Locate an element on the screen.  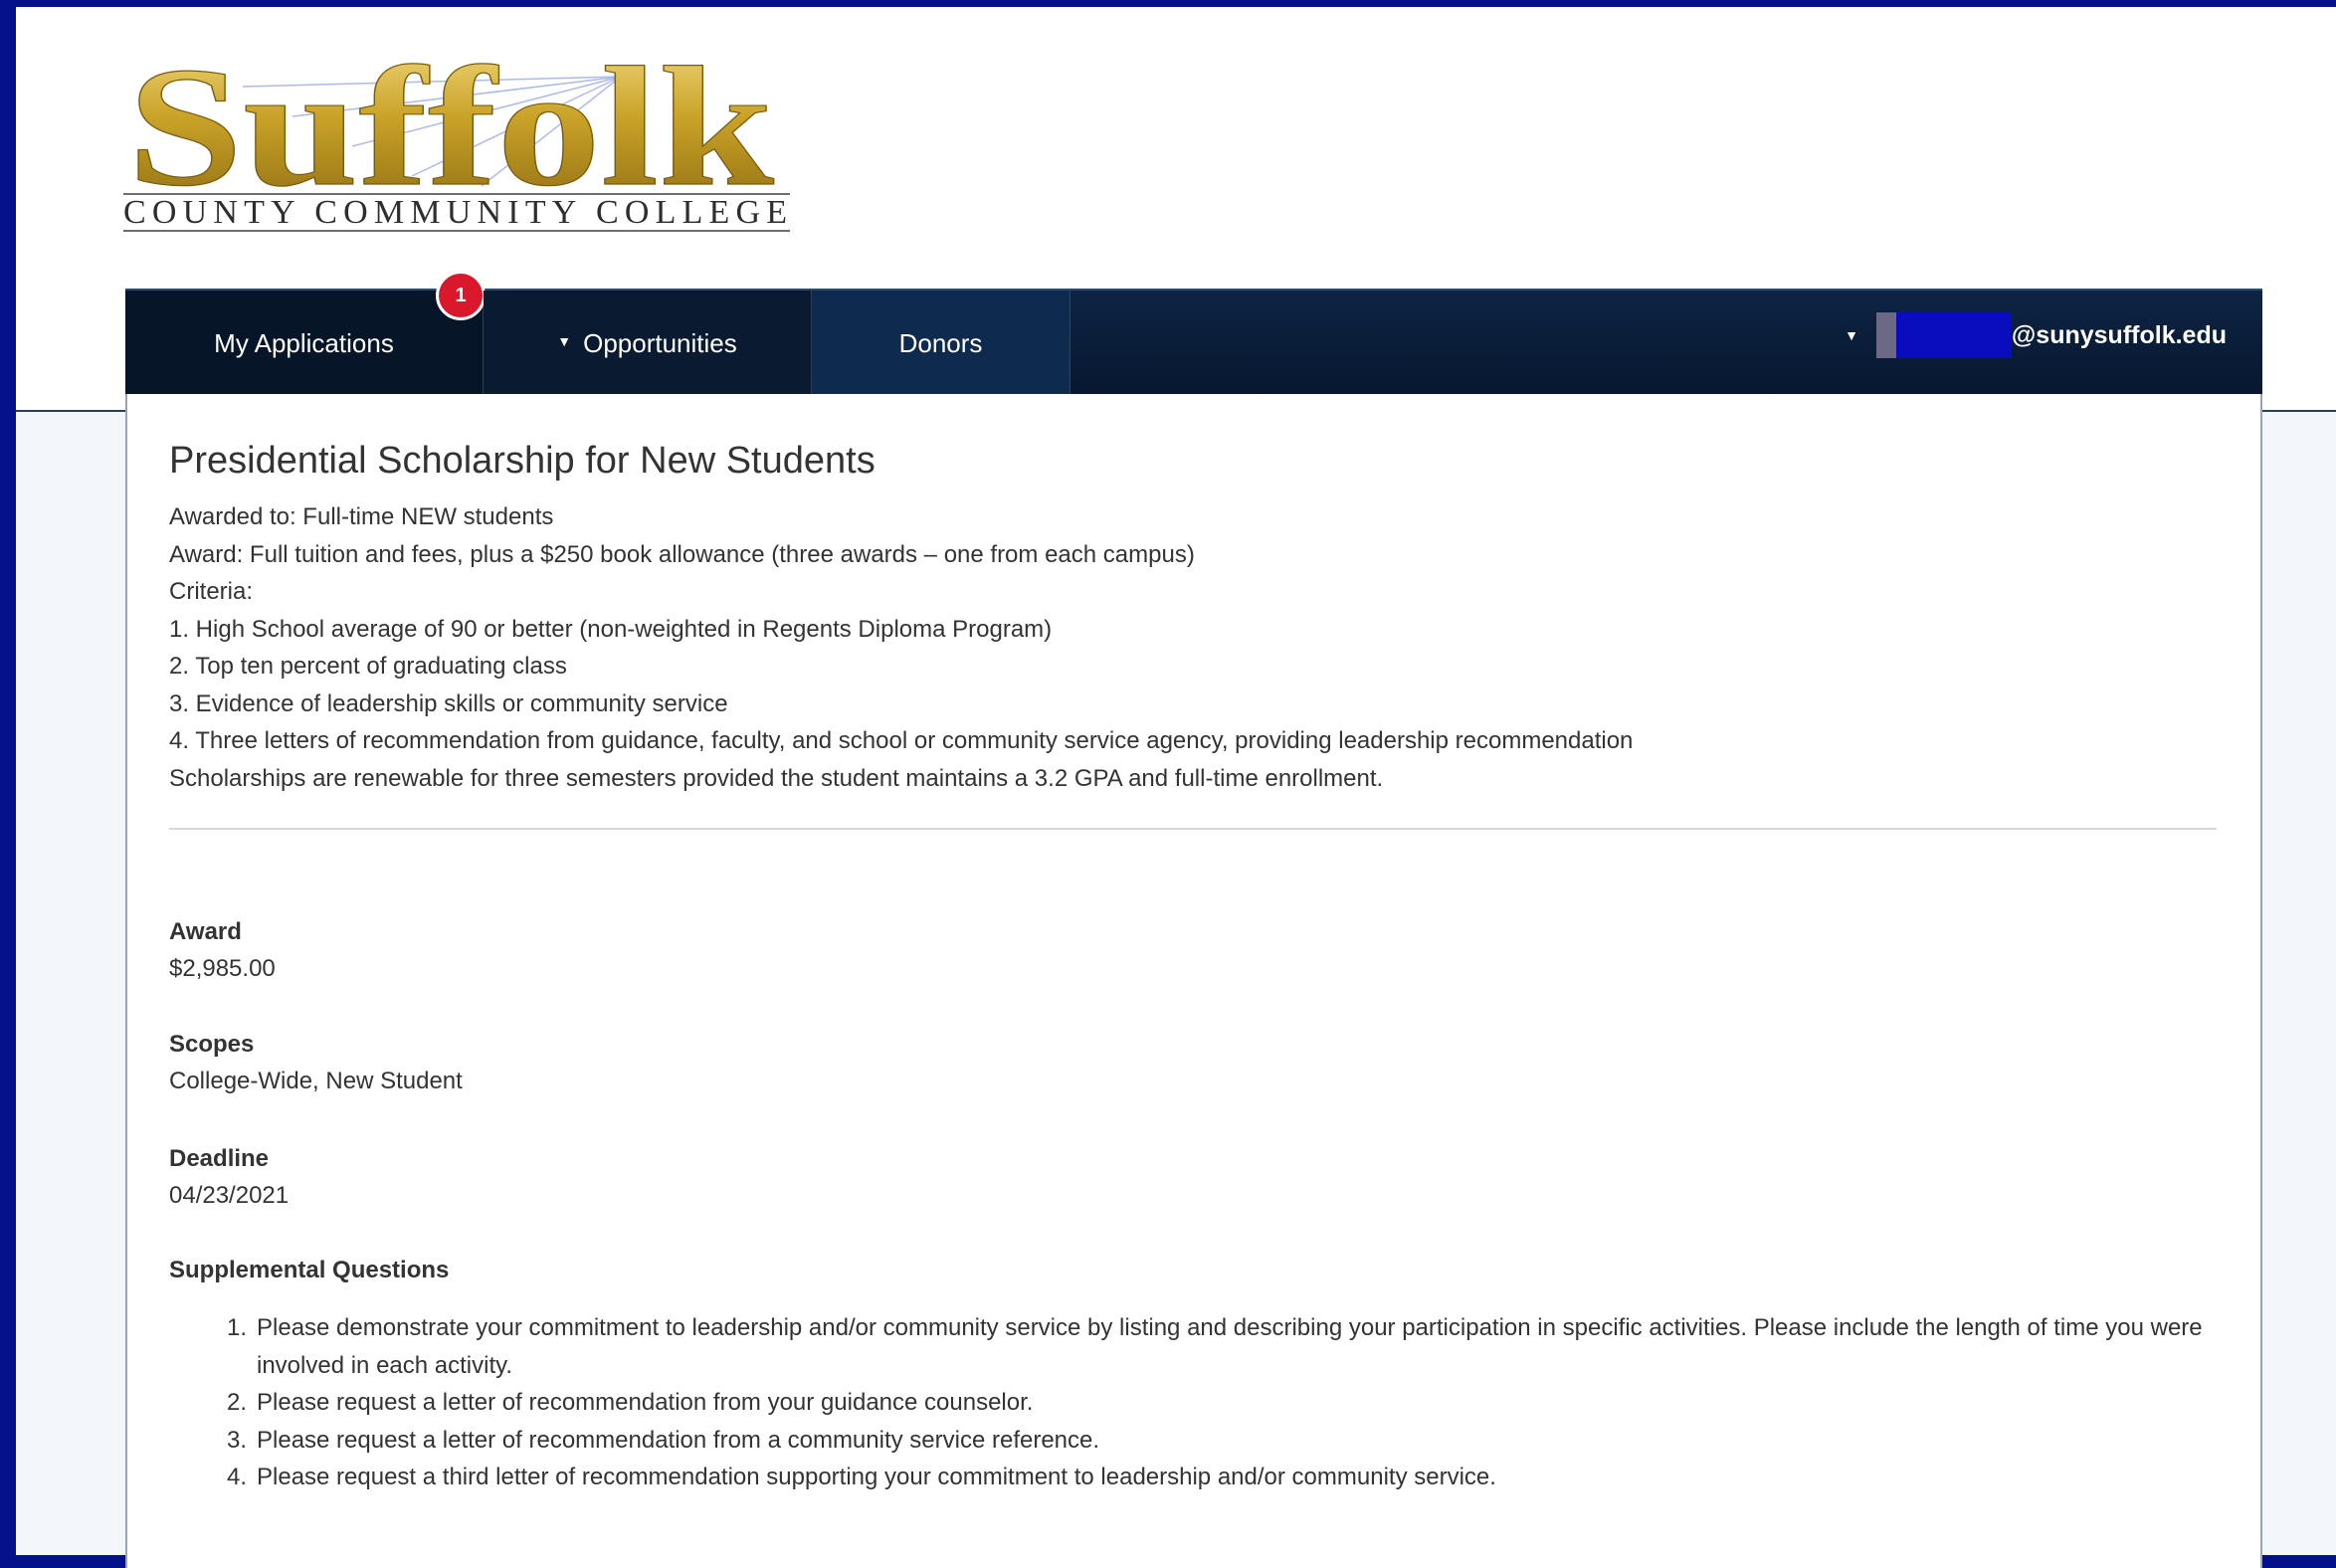
award-label: Award is located at coordinates (205, 931).